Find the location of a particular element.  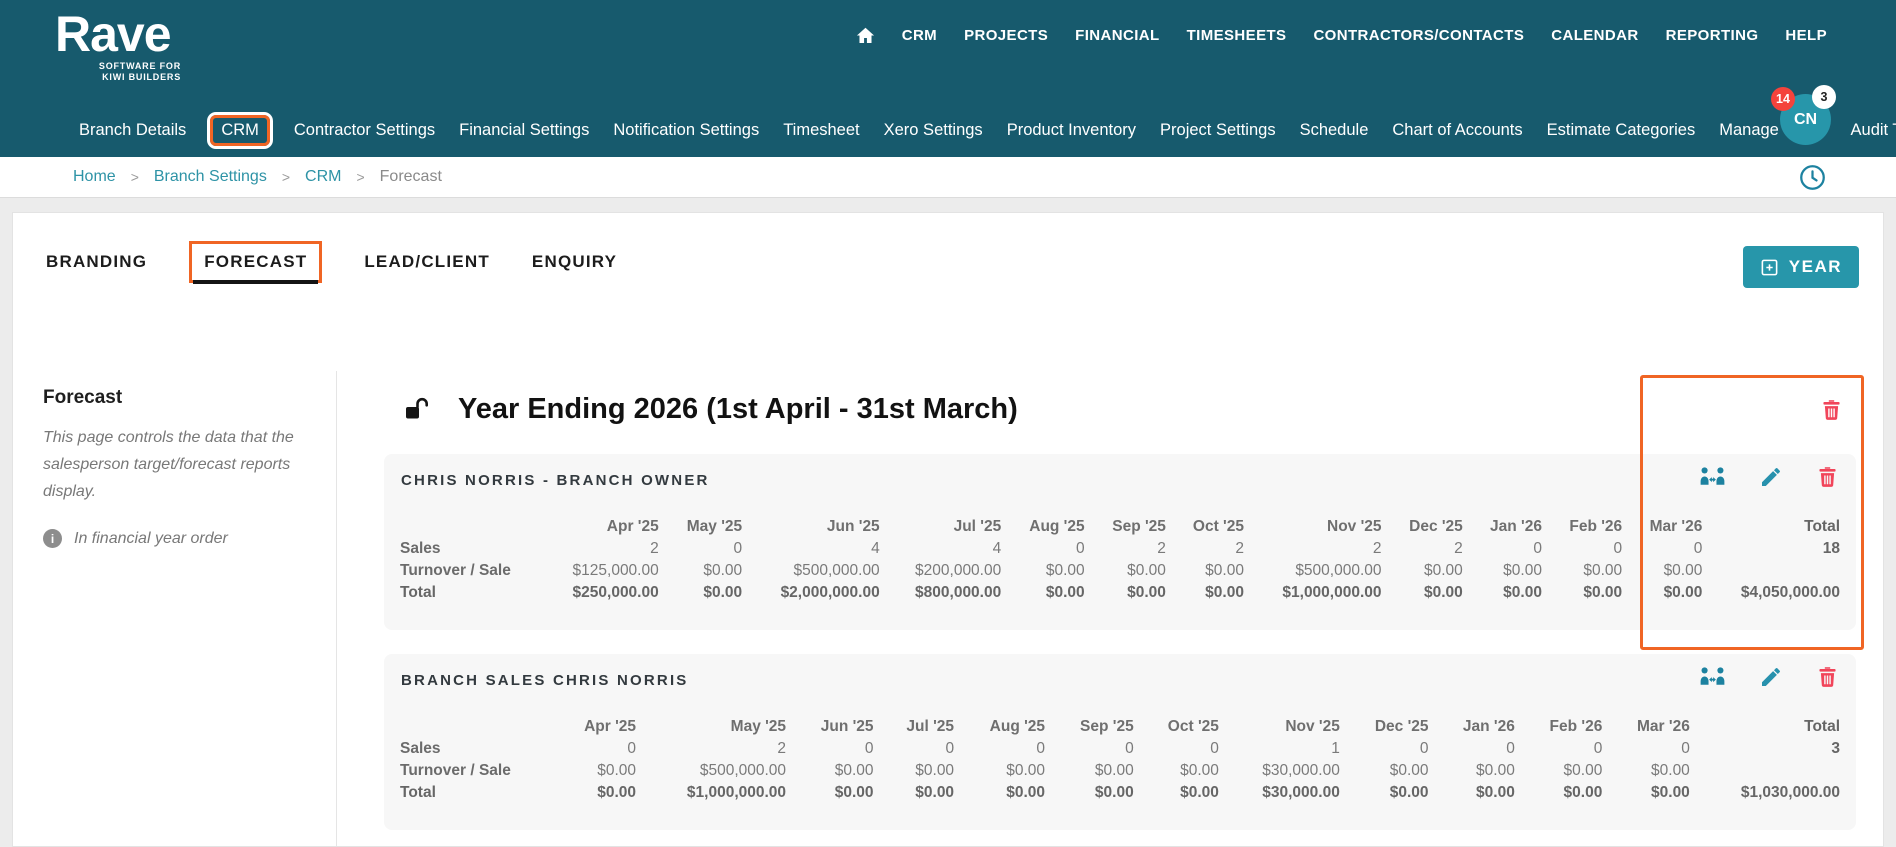

month-header-cell: Sep '25 is located at coordinates (1139, 526).